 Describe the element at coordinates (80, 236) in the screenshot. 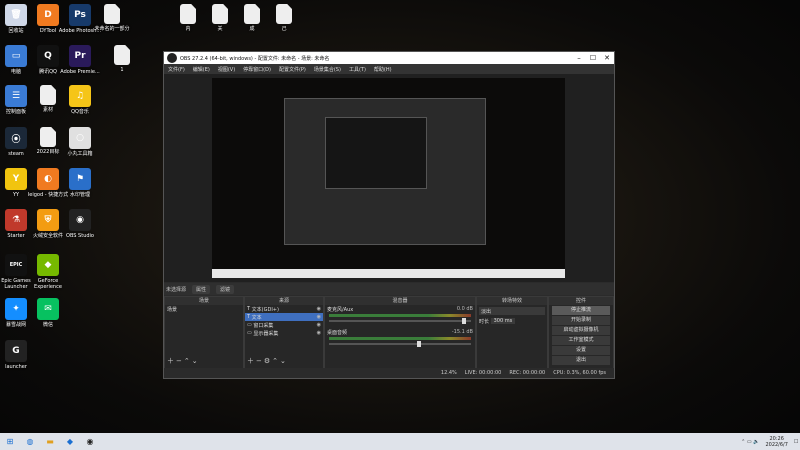

I see `desktop-icon-label: OBS Studio` at that location.